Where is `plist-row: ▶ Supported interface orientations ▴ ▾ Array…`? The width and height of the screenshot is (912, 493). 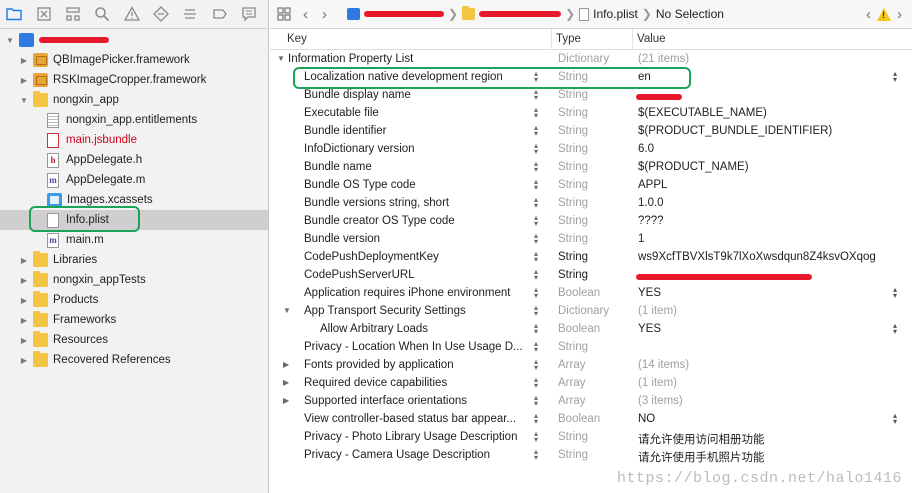
plist-row: ▶ Supported interface orientations ▴ ▾ Array… is located at coordinates (591, 402).